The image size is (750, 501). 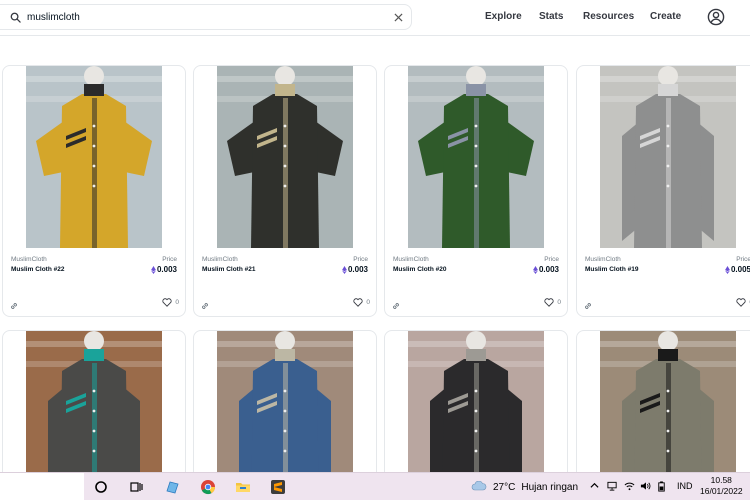 What do you see at coordinates (608, 16) in the screenshot?
I see `nav-resources: Resources` at bounding box center [608, 16].